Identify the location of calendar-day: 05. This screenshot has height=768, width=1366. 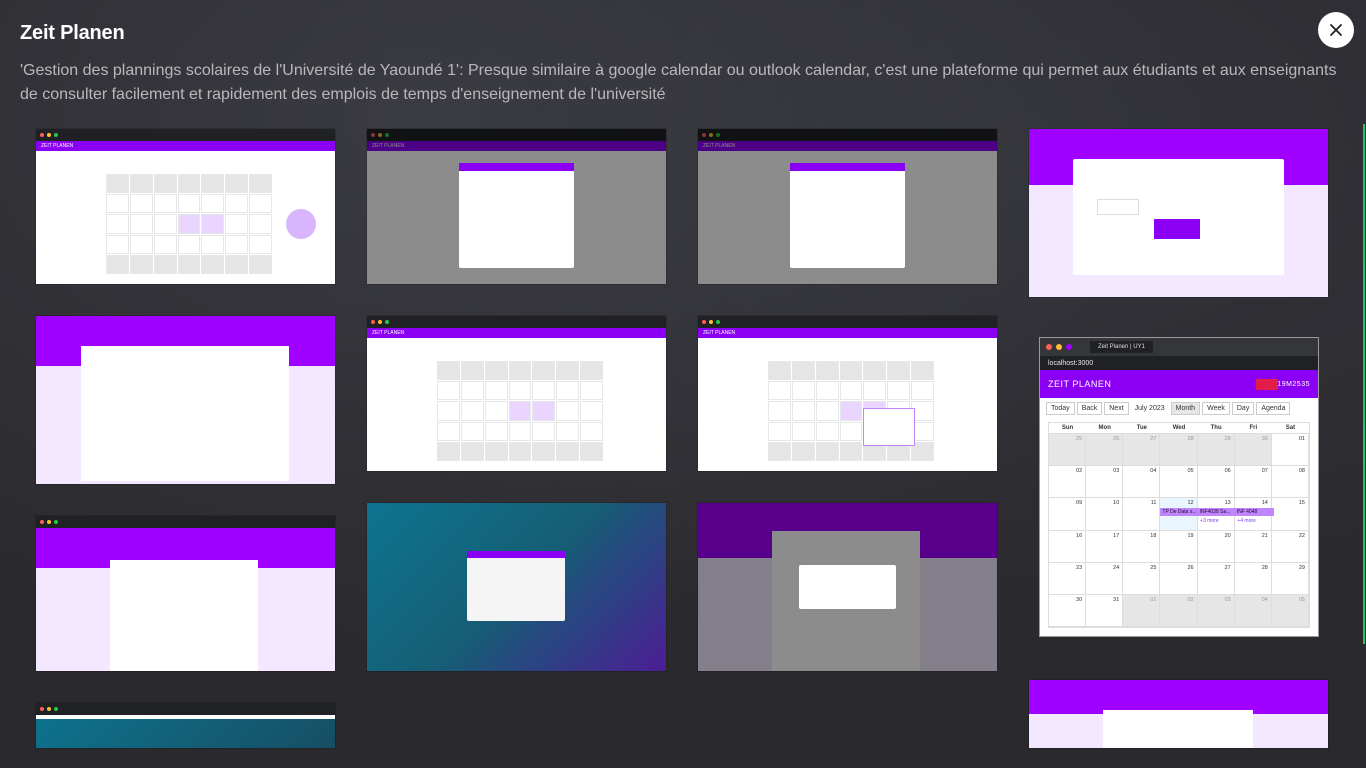
(1179, 482).